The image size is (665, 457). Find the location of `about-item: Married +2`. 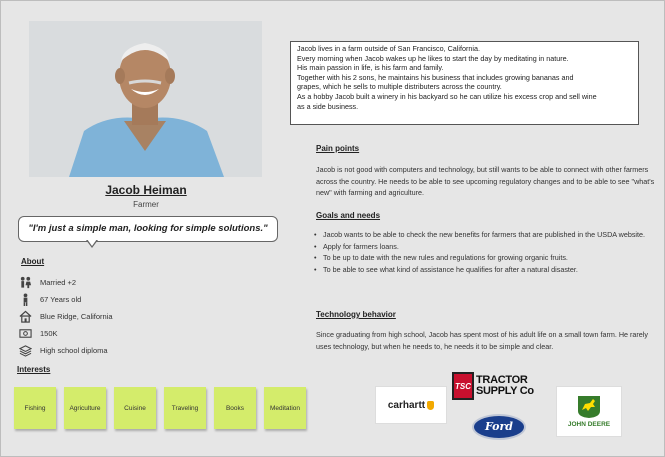

about-item: Married +2 is located at coordinates (118, 282).